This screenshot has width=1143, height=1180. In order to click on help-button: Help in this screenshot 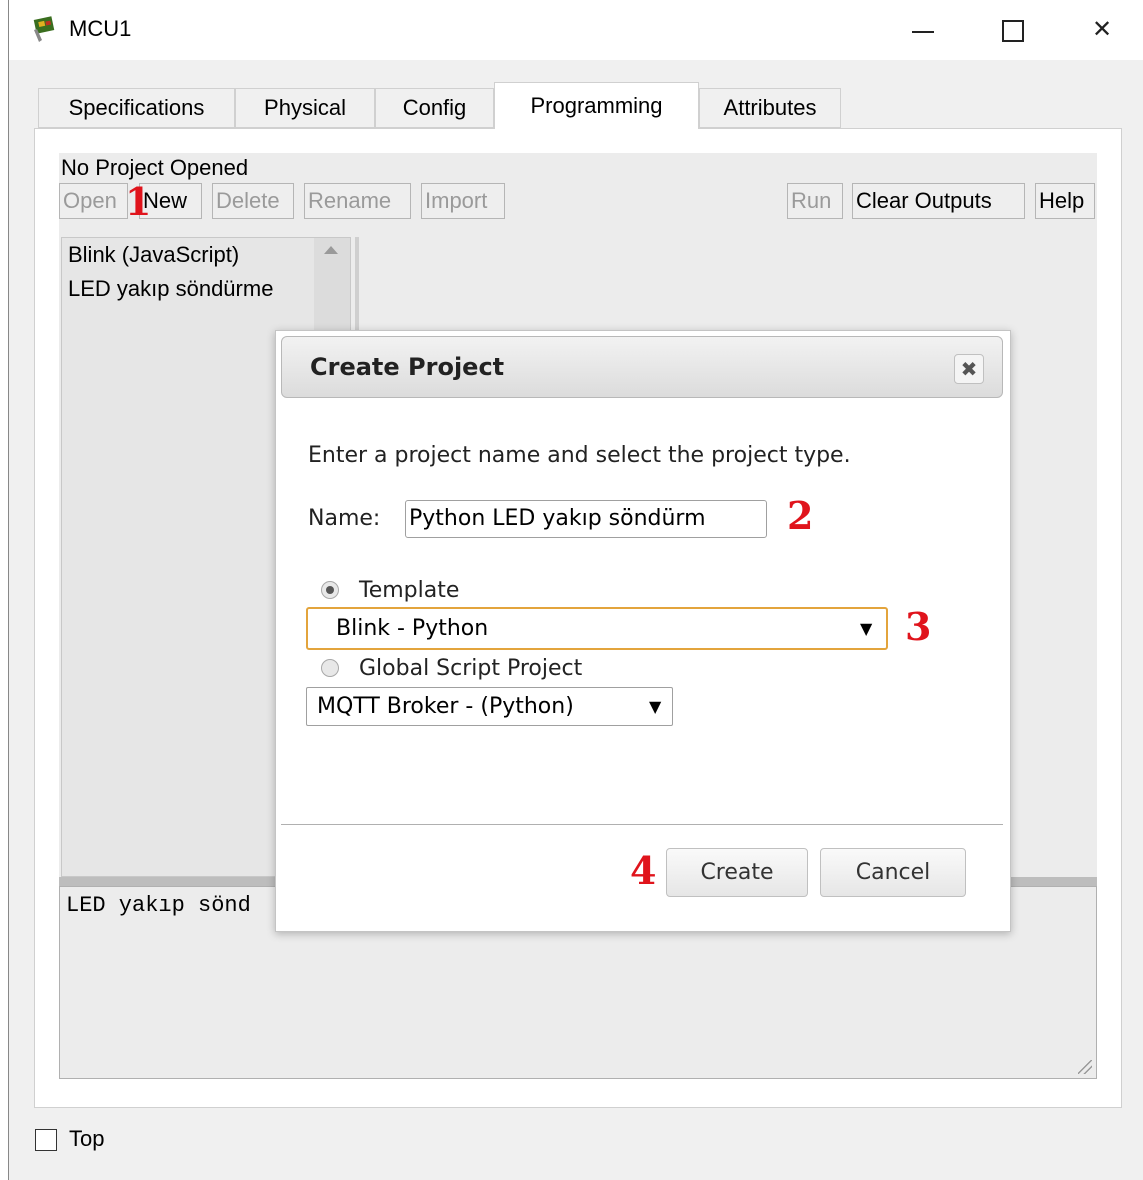, I will do `click(1065, 201)`.